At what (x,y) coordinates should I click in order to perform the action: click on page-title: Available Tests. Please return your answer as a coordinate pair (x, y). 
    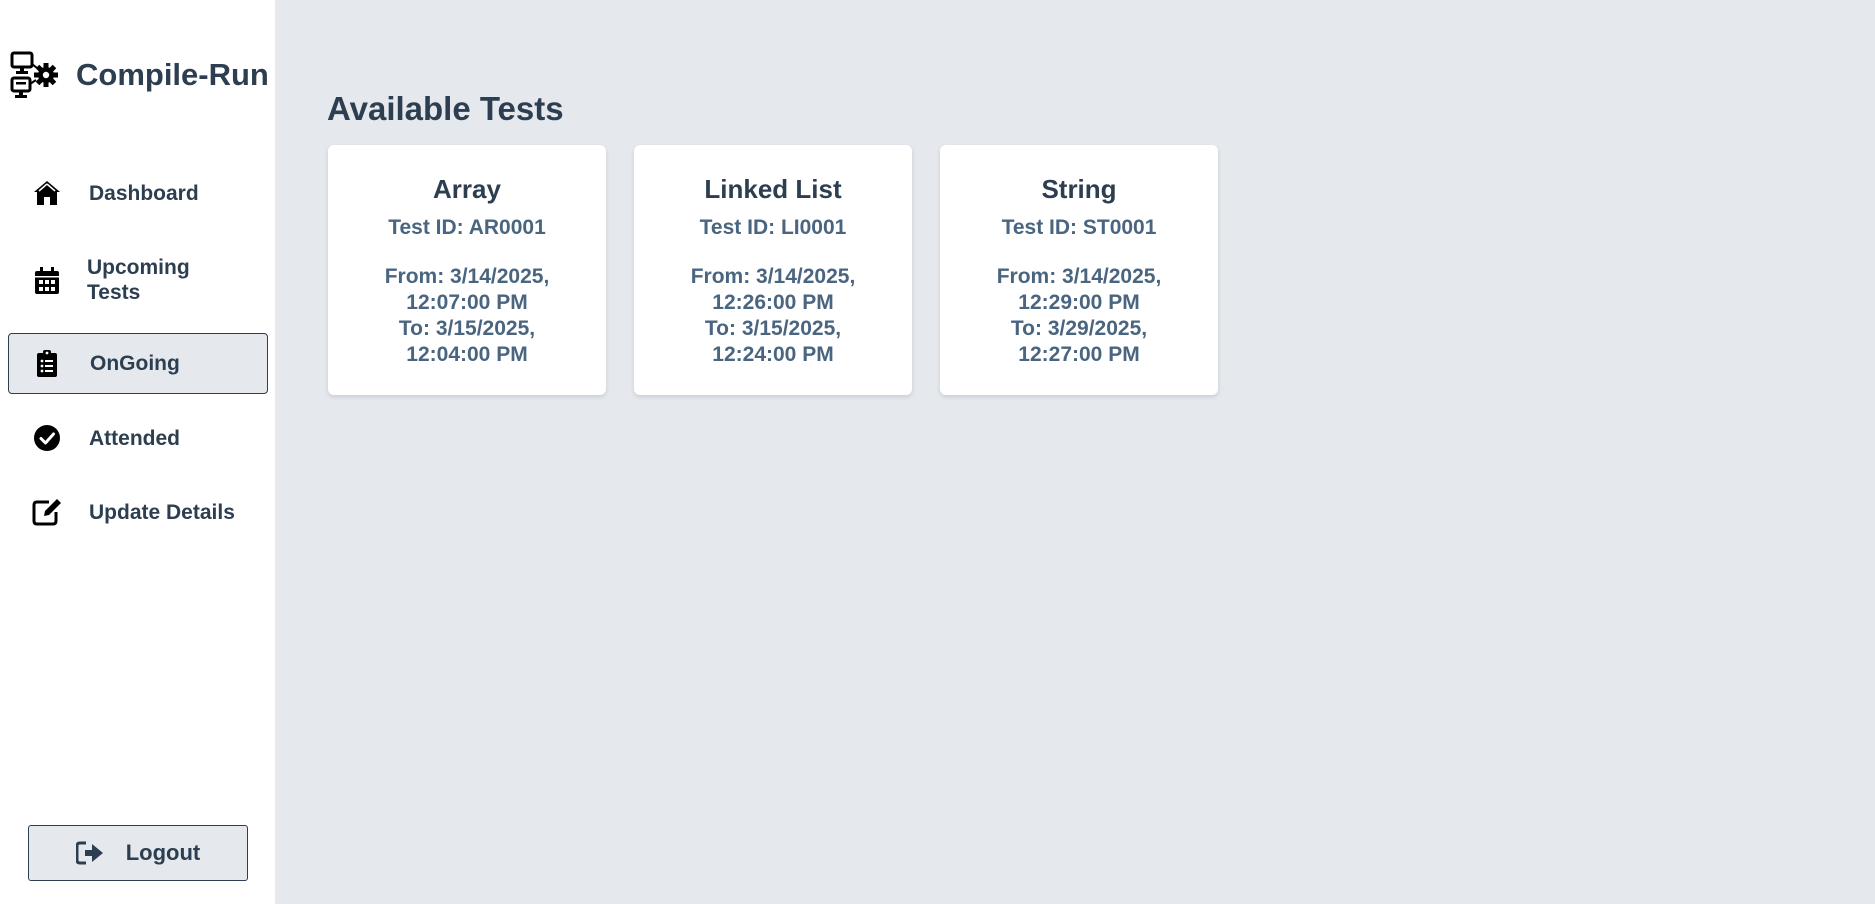
    Looking at the image, I should click on (445, 108).